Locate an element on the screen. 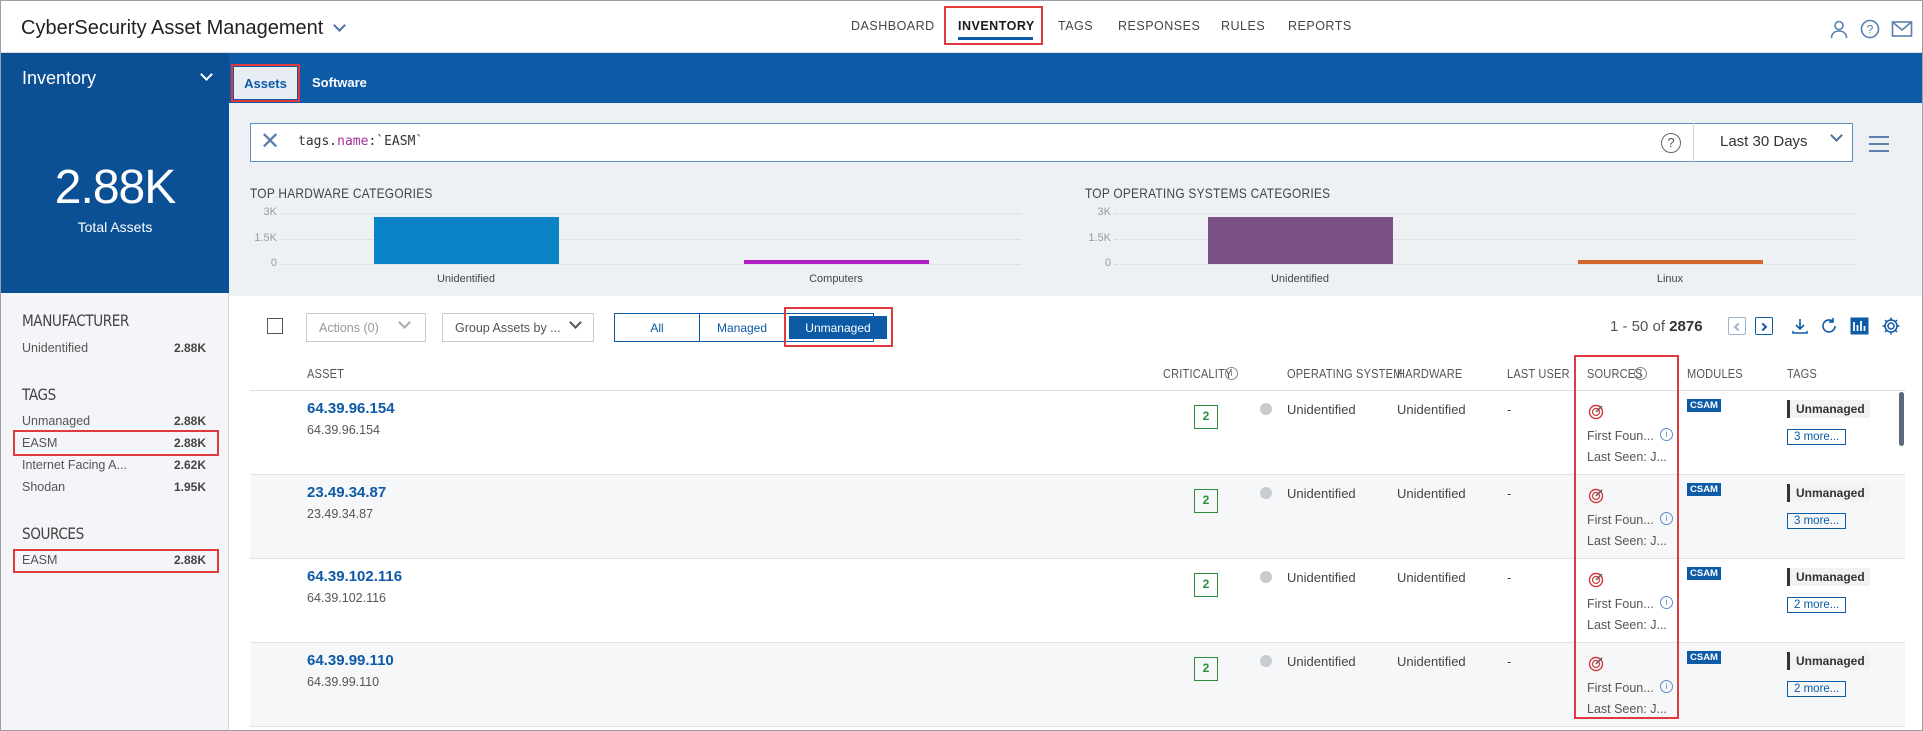 The width and height of the screenshot is (1923, 731). highlight-box-easm-tag is located at coordinates (116, 443).